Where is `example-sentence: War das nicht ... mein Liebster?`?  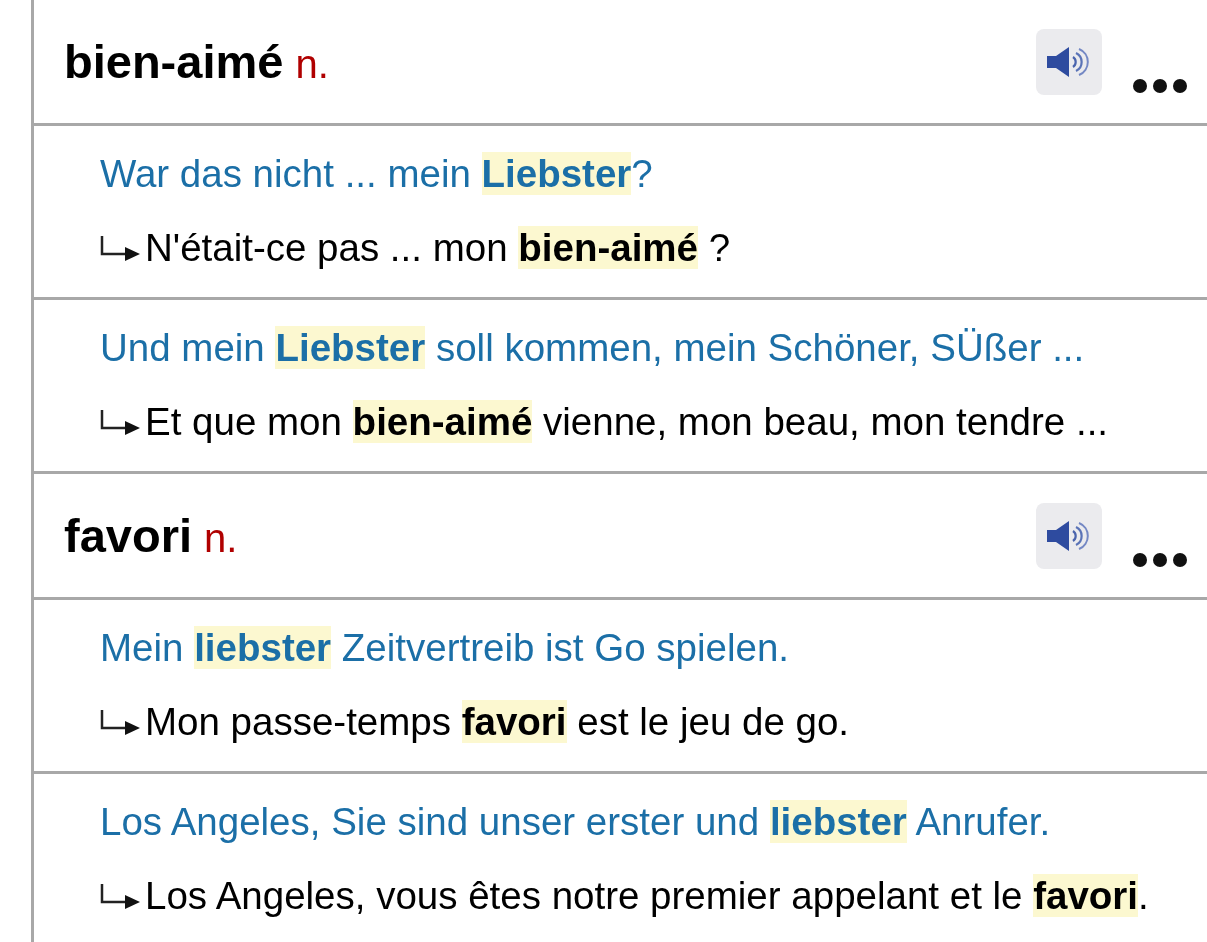
example-sentence: War das nicht ... mein Liebster? is located at coordinates (376, 174).